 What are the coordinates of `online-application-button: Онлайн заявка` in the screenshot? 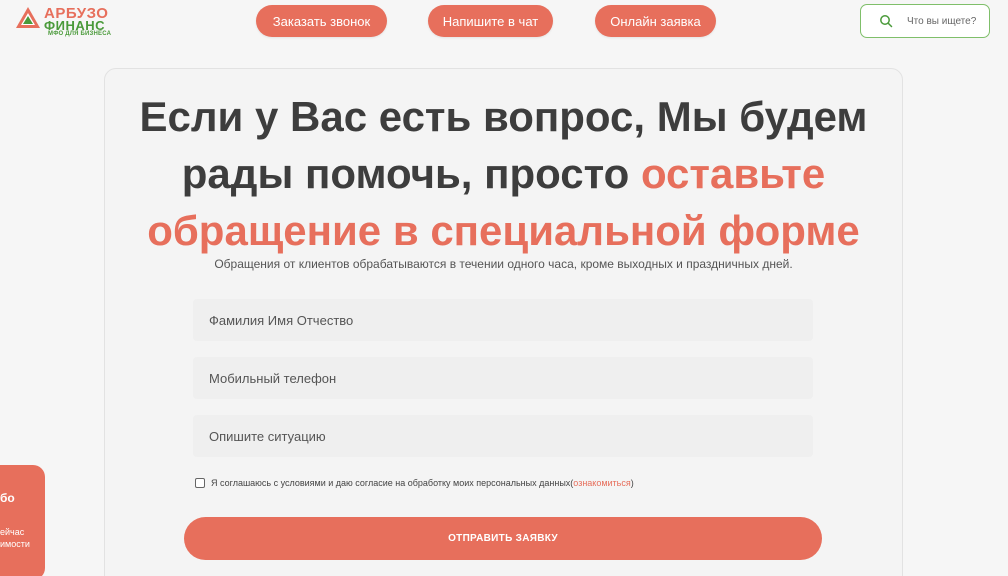 It's located at (655, 21).